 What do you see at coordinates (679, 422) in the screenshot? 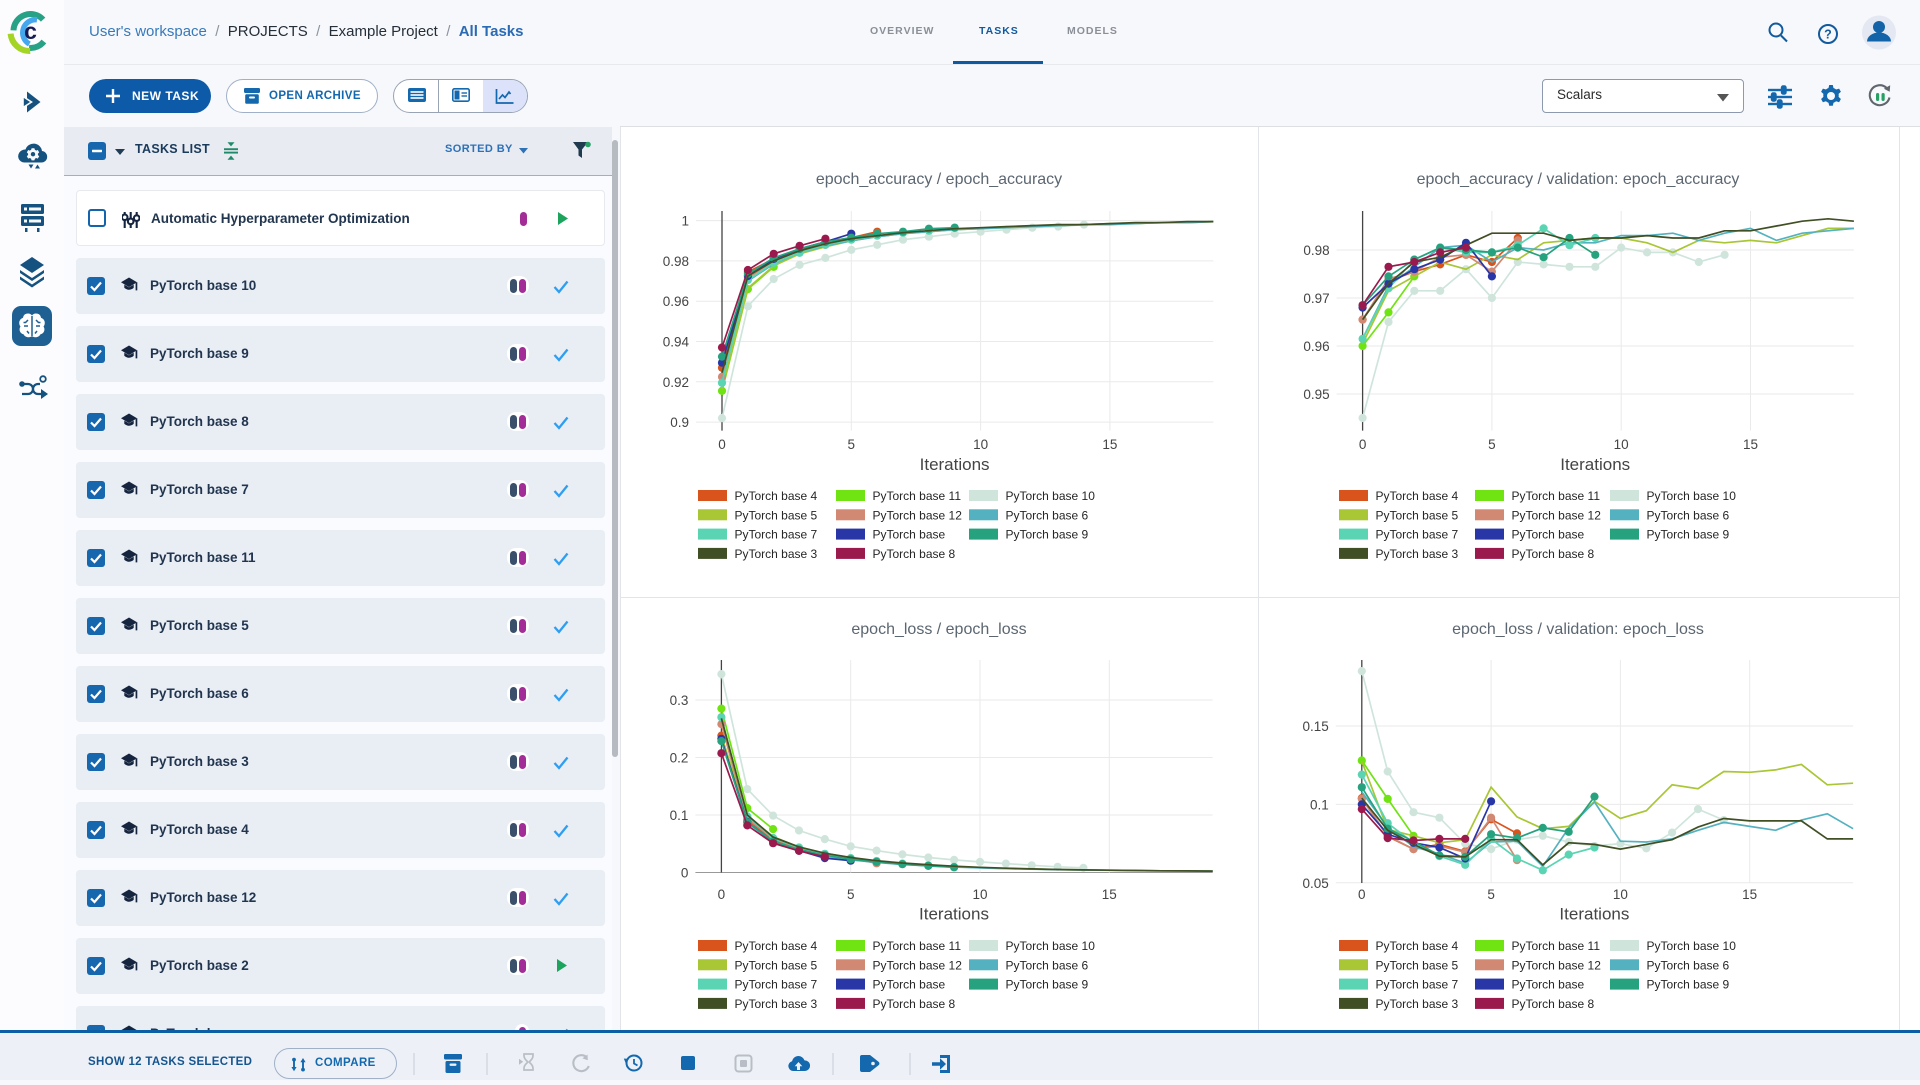
I see `svg-text: 0.9` at bounding box center [679, 422].